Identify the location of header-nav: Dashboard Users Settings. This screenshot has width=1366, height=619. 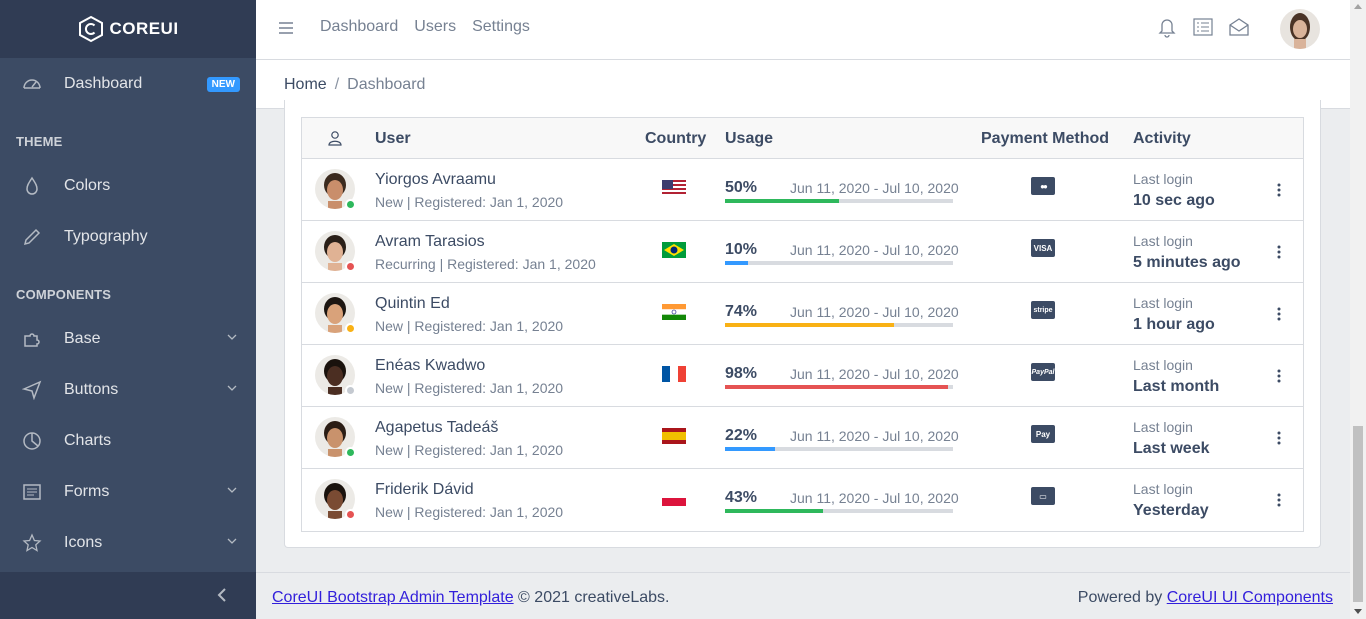
(425, 27).